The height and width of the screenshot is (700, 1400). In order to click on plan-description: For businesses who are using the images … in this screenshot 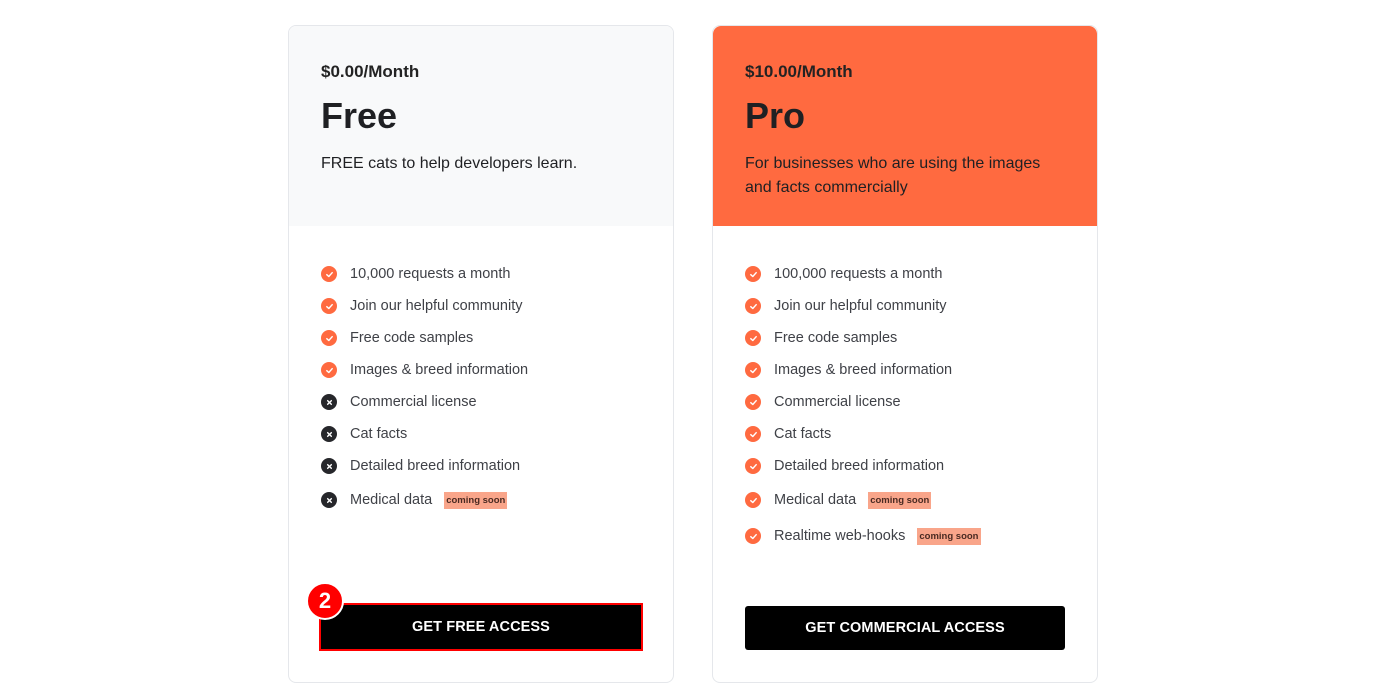, I will do `click(893, 175)`.